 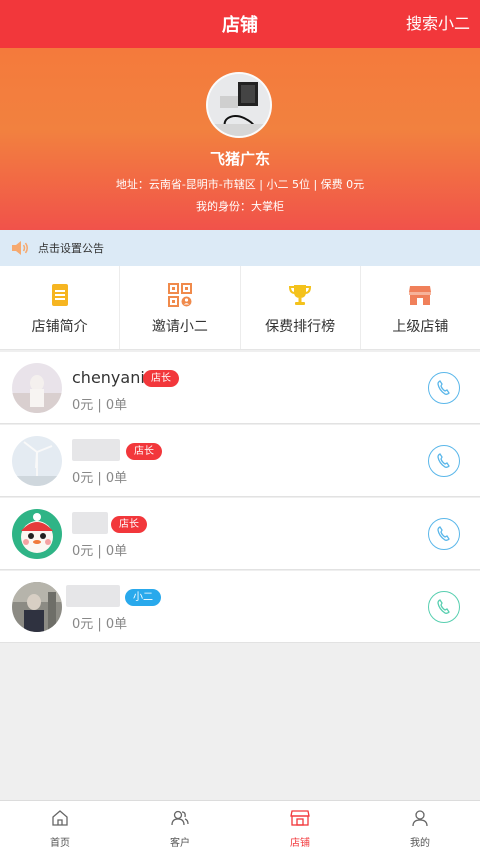 I want to click on role-badge: 小二, so click(x=143, y=597).